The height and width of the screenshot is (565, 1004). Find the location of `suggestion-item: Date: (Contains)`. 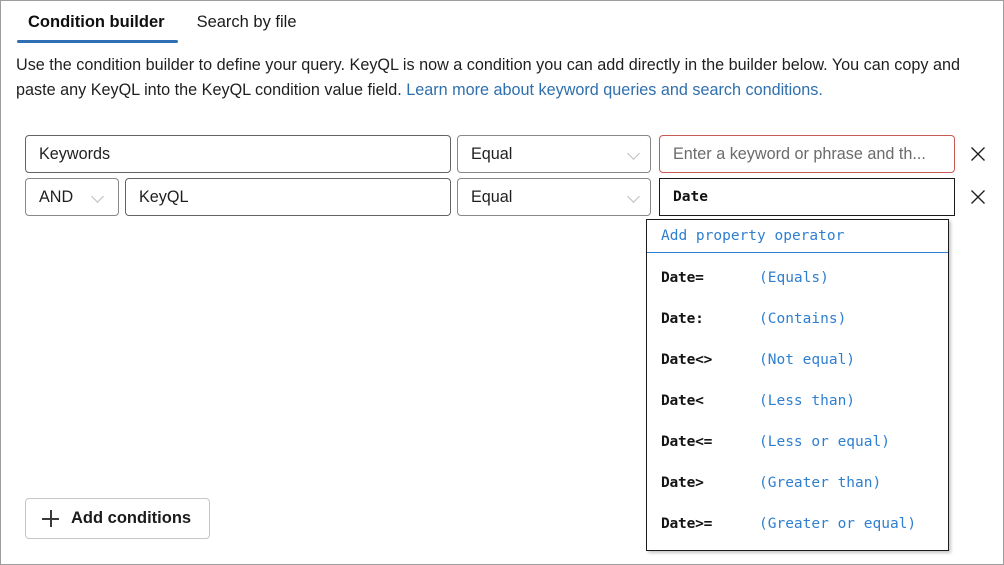

suggestion-item: Date: (Contains) is located at coordinates (797, 318).